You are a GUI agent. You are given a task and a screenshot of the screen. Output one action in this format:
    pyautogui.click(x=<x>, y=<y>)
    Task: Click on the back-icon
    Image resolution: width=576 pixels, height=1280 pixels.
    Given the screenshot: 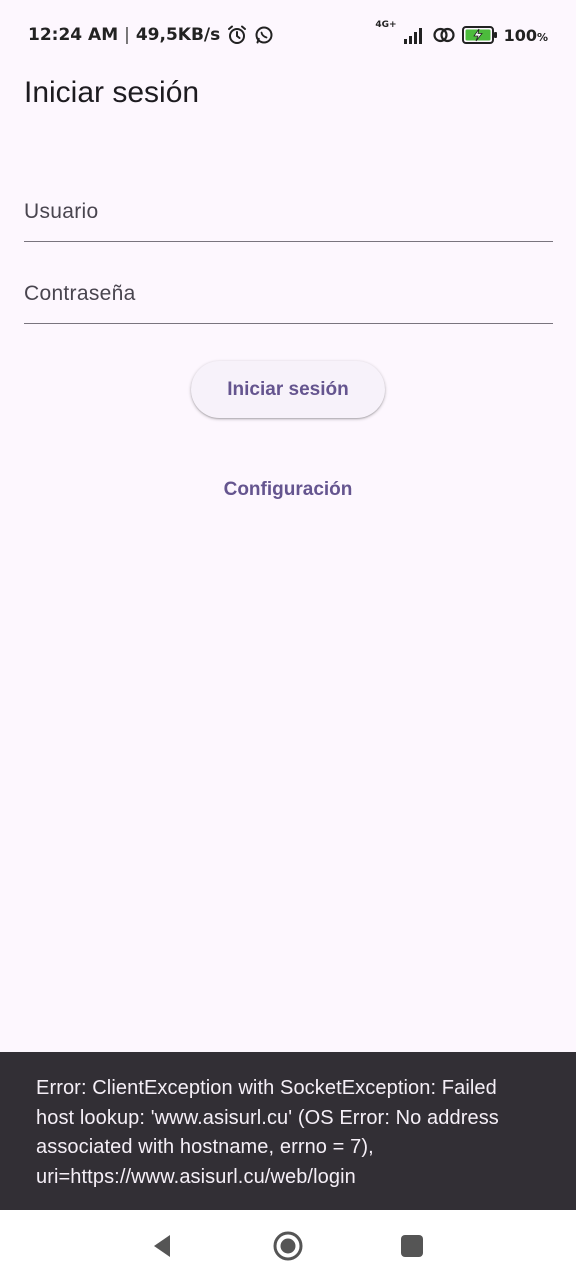 What is the action you would take?
    pyautogui.click(x=162, y=1246)
    